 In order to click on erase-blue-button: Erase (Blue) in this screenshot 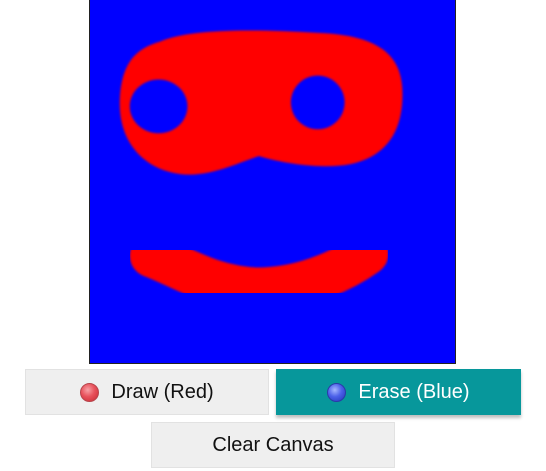, I will do `click(398, 392)`.